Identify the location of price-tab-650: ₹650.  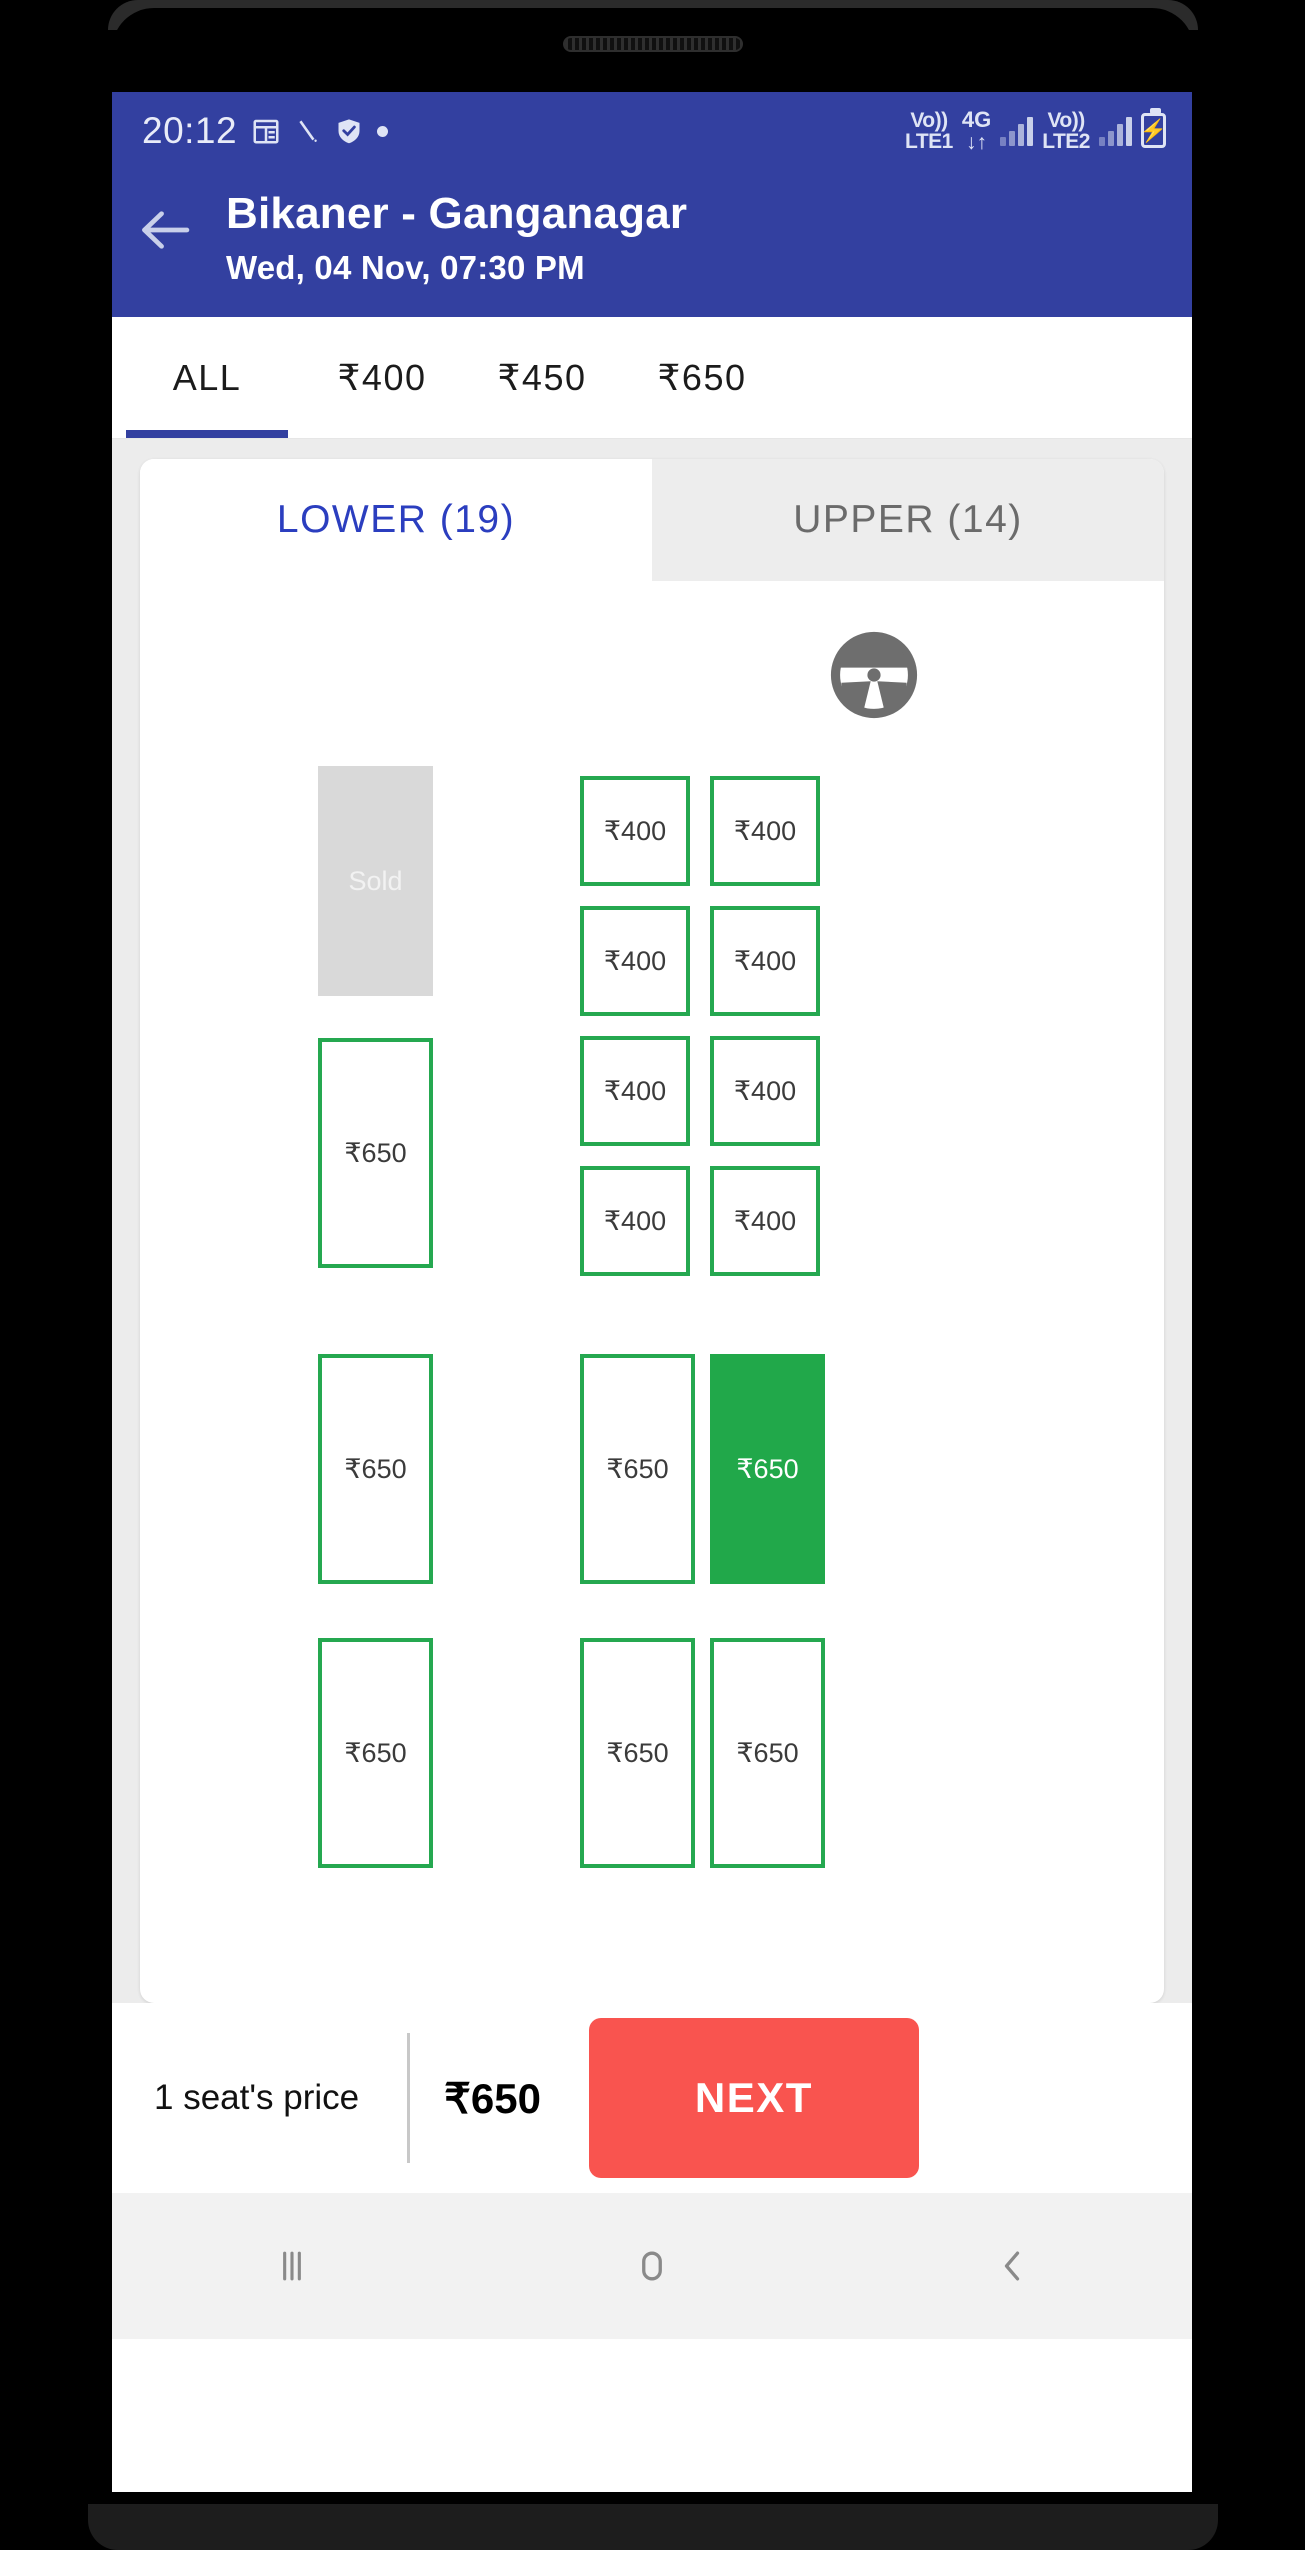
(702, 377).